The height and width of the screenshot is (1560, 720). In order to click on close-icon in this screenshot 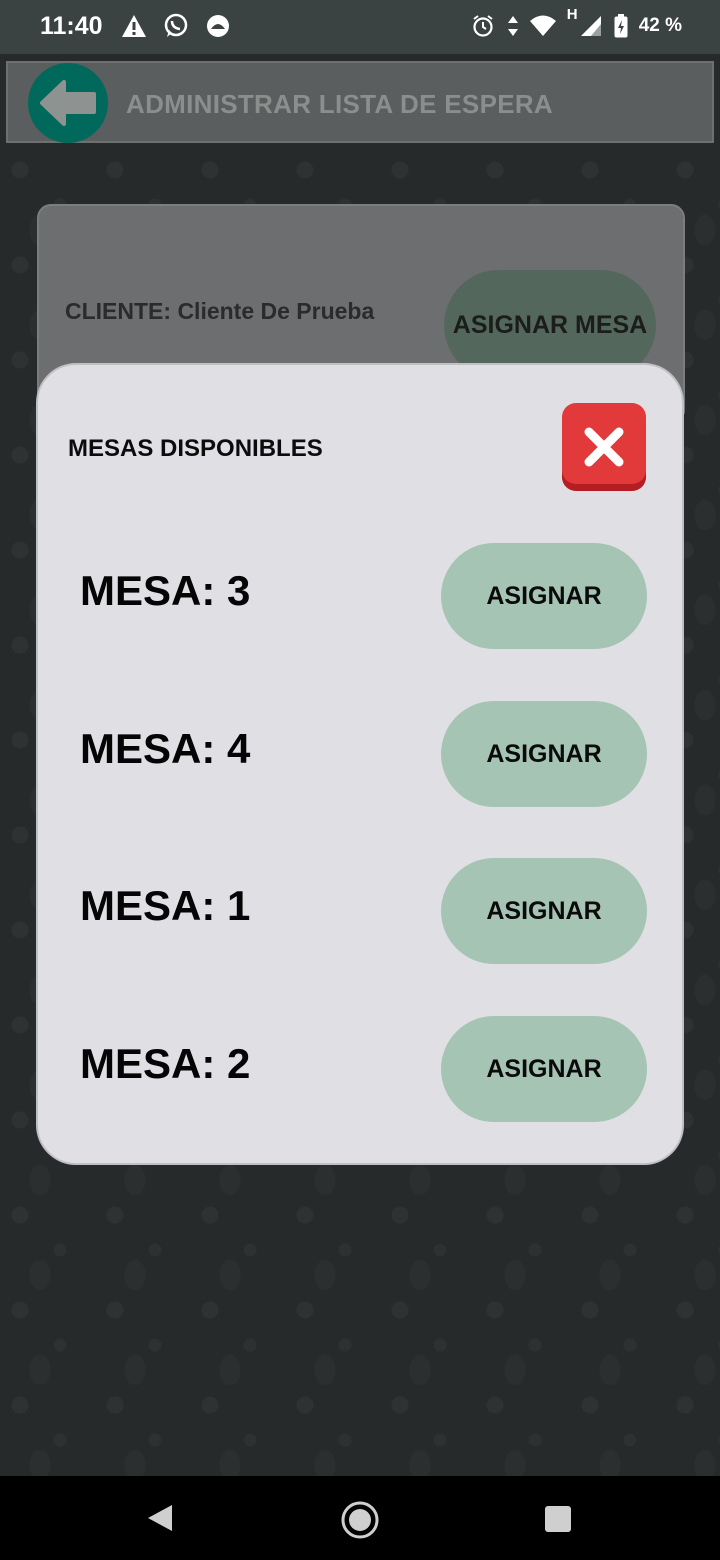, I will do `click(604, 447)`.